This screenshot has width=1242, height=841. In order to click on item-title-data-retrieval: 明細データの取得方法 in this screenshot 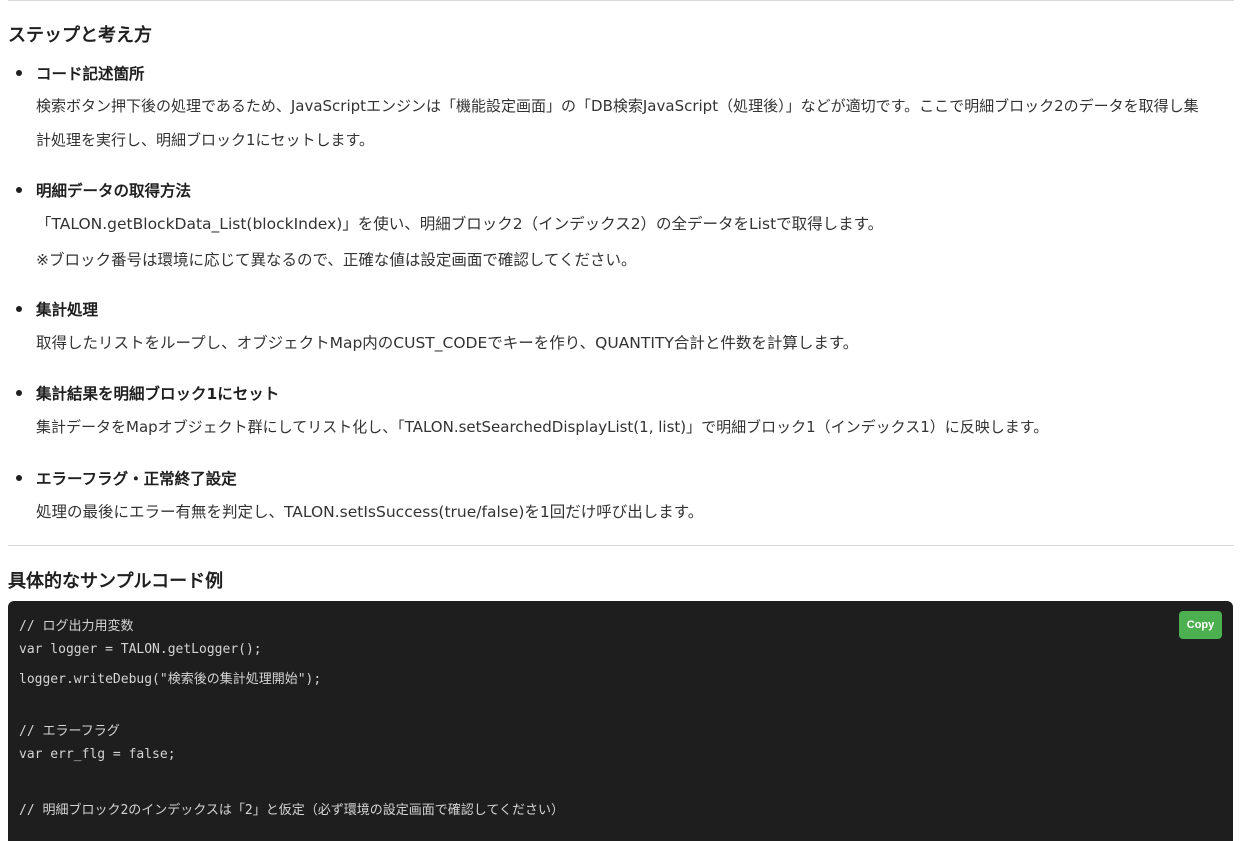, I will do `click(114, 191)`.